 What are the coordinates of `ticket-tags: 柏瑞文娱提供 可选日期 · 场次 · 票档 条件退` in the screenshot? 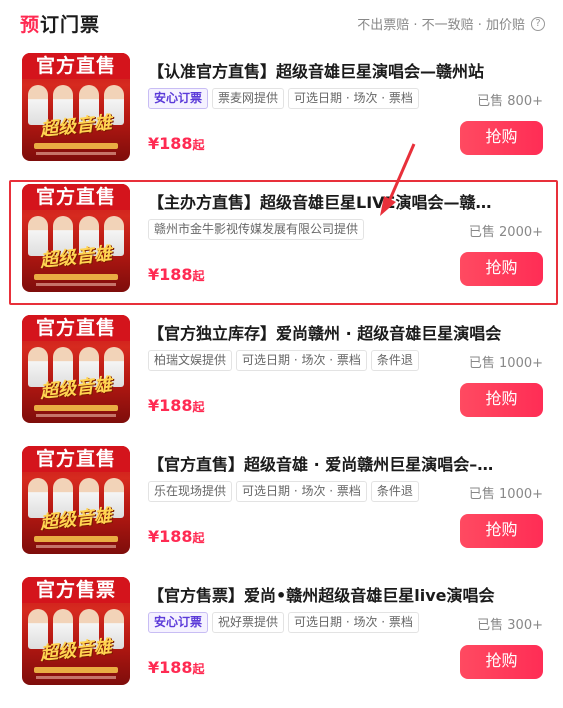 It's located at (283, 361).